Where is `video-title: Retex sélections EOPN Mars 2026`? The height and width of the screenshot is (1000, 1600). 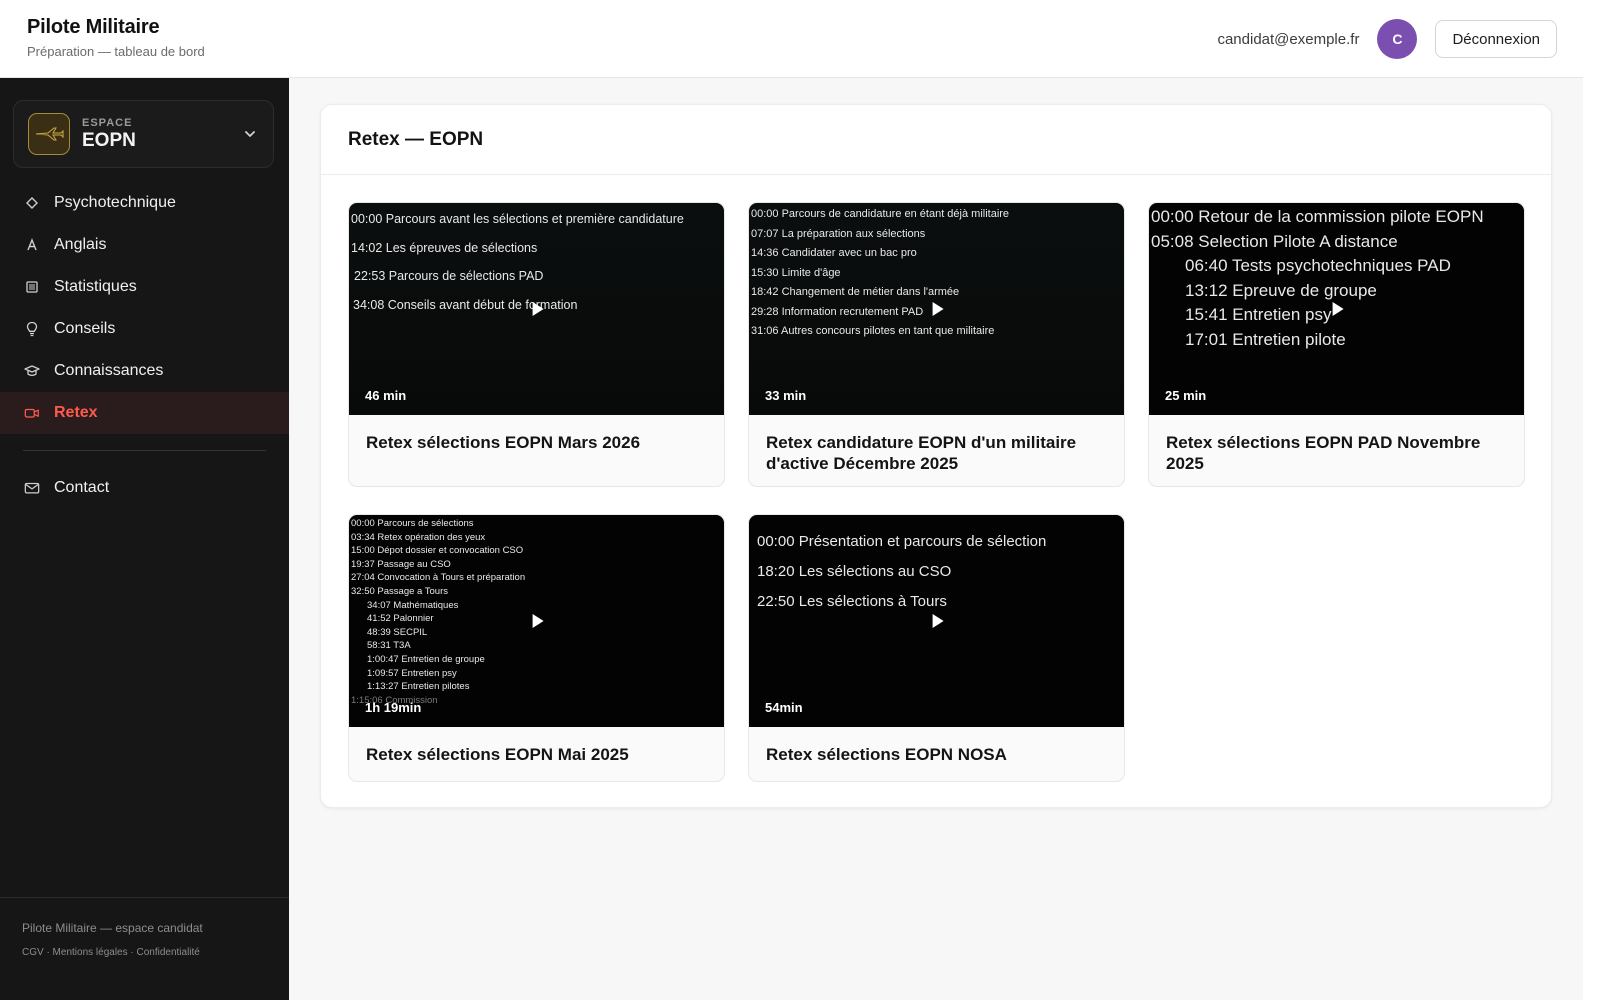 video-title: Retex sélections EOPN Mars 2026 is located at coordinates (536, 434).